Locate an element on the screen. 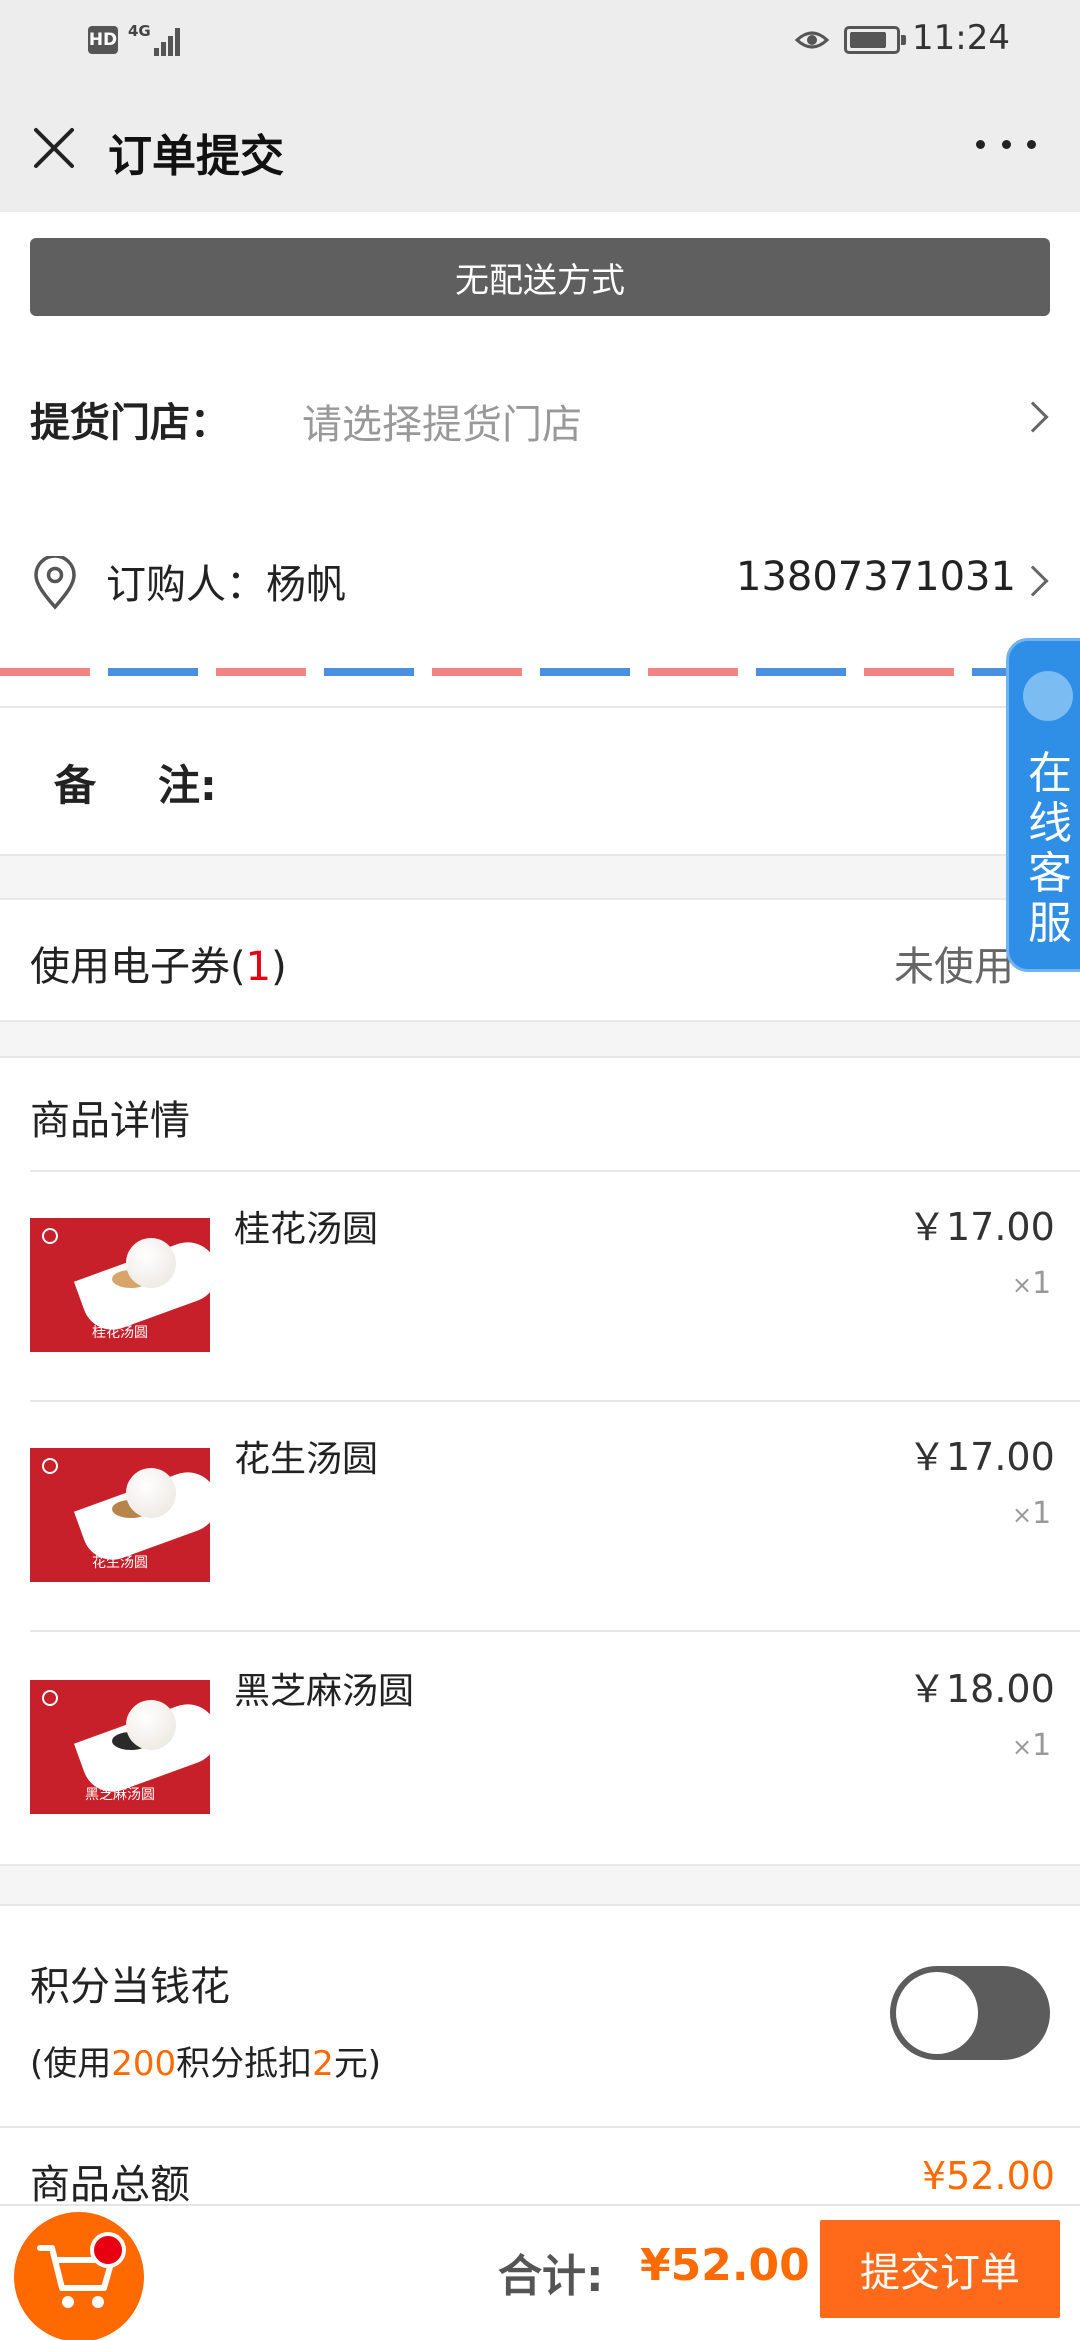 The width and height of the screenshot is (1080, 2340). status-bar: HD 4G 11:24 is located at coordinates (540, 40).